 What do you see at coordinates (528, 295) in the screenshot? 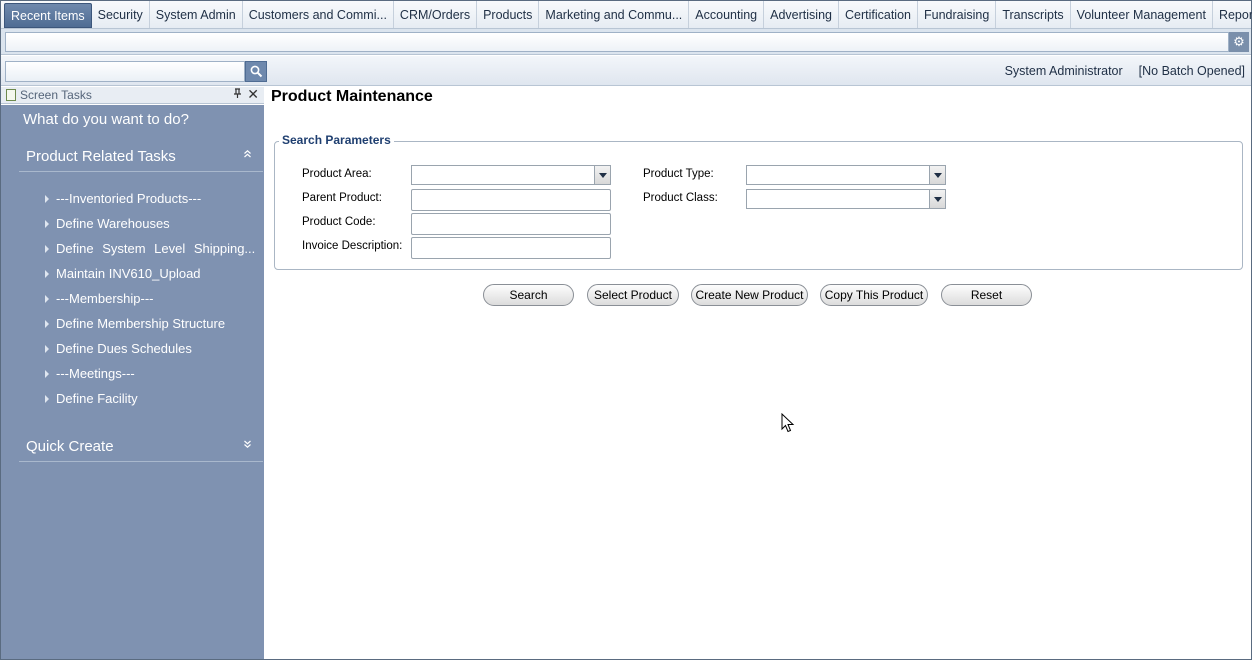
I see `search-button: Search` at bounding box center [528, 295].